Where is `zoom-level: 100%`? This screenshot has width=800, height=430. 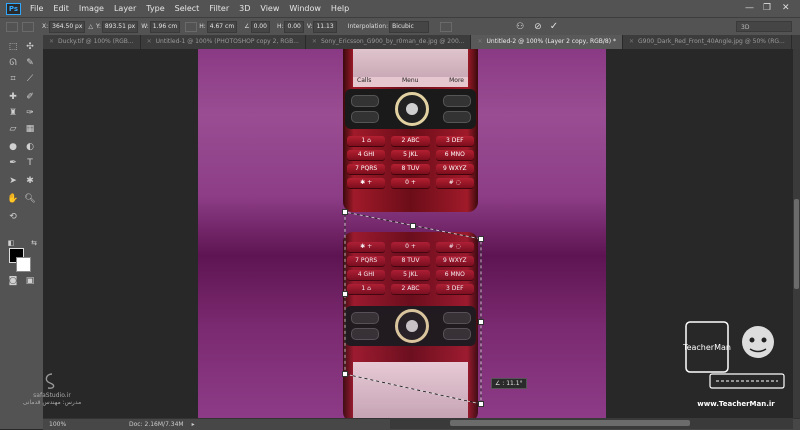 zoom-level: 100% is located at coordinates (69, 424).